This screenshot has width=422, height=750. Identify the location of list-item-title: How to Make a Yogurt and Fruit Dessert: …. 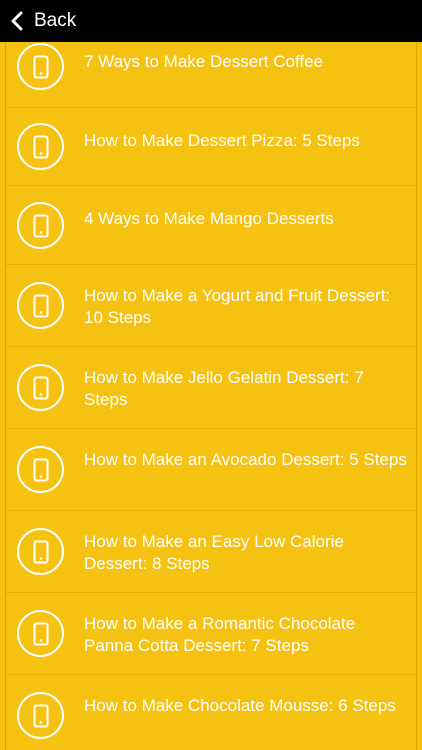
(237, 306).